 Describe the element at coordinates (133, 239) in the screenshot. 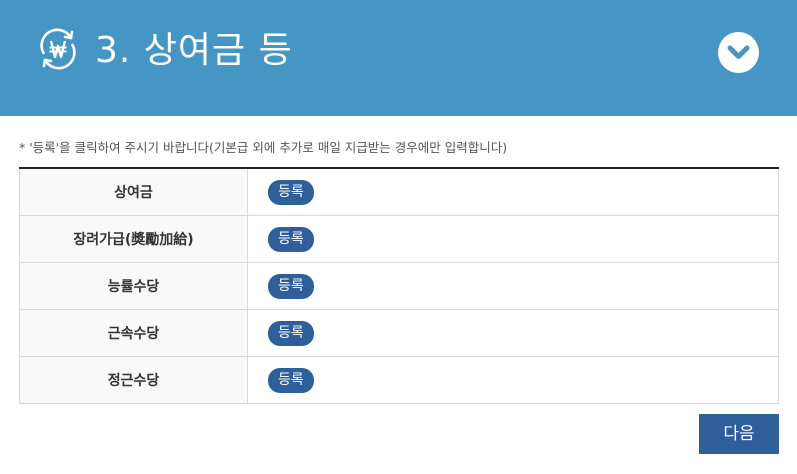

I see `row-label: 장려가급(奬勵加給)` at that location.